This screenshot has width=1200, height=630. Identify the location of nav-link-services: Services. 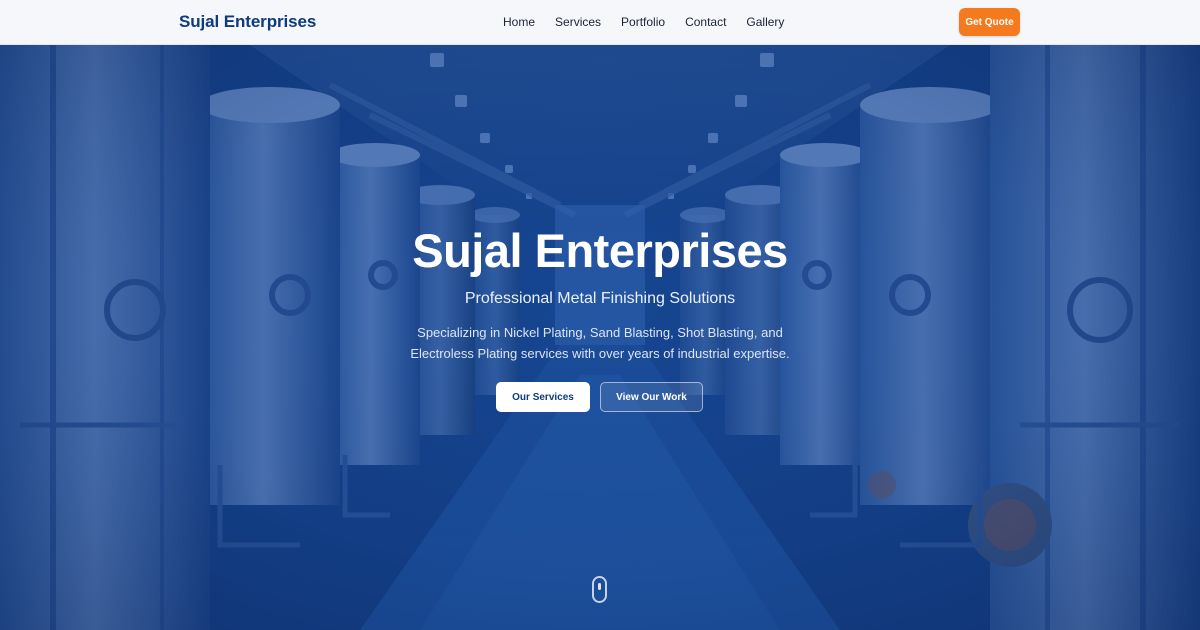
(578, 22).